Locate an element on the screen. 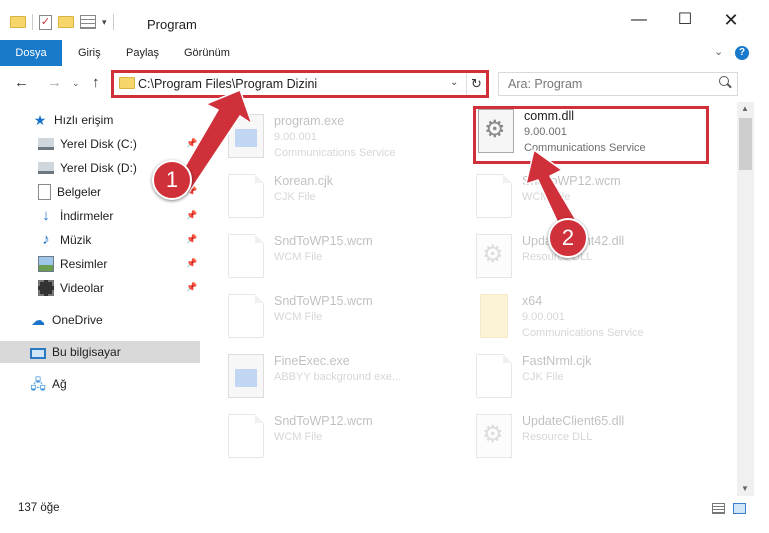 This screenshot has width=769, height=533. file-name: UpdateClient65.dll is located at coordinates (573, 421).